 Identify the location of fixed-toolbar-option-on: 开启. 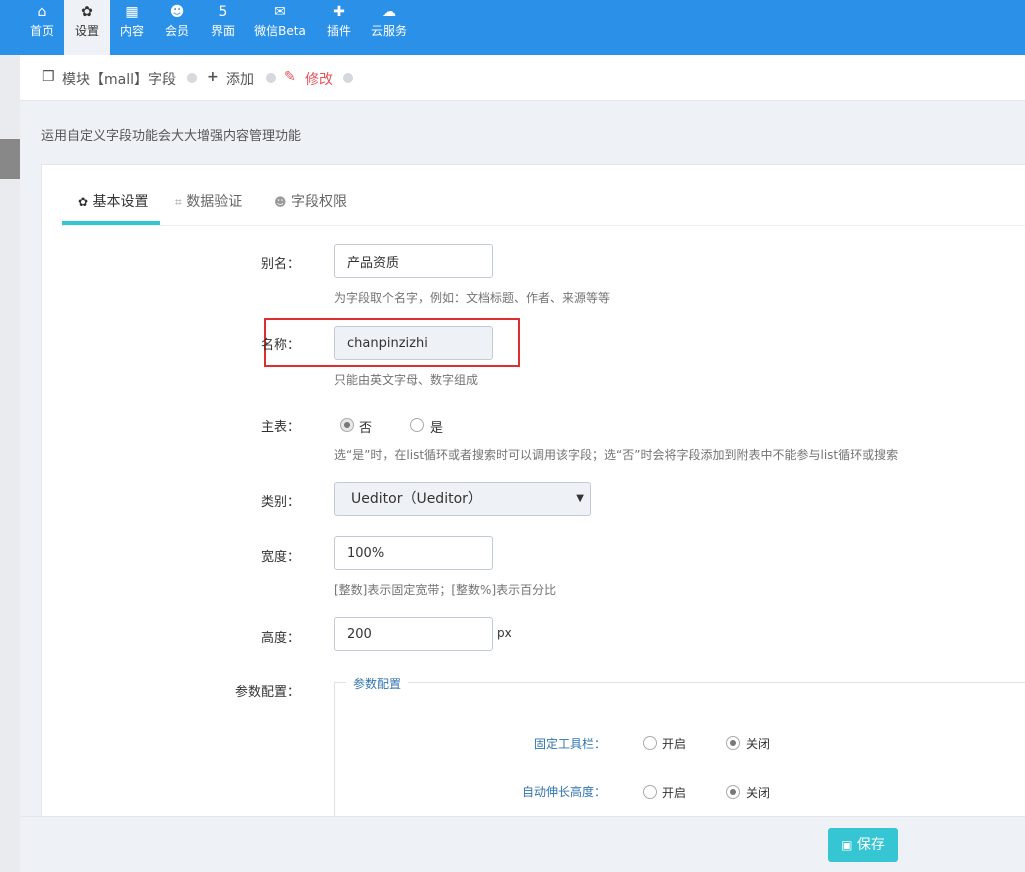
(674, 744).